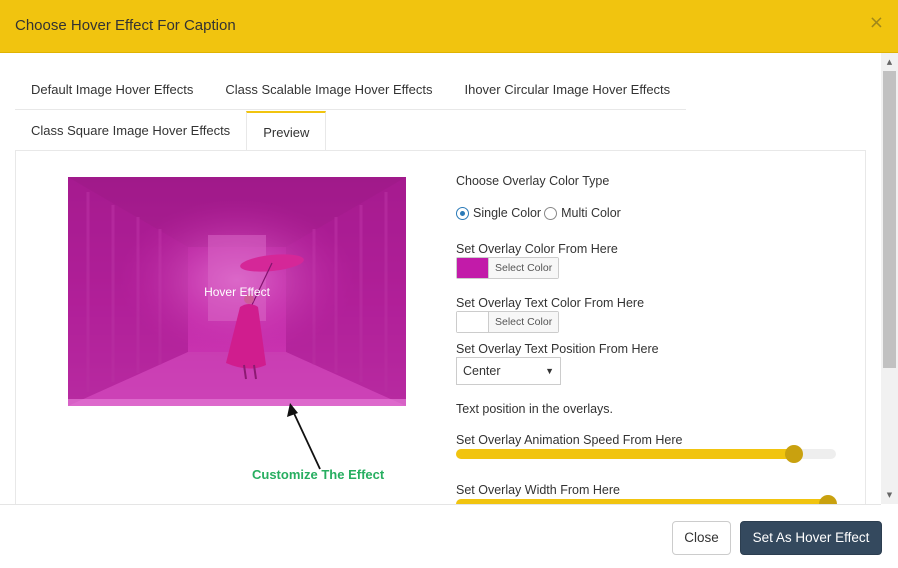 Image resolution: width=898 pixels, height=568 pixels. What do you see at coordinates (533, 181) in the screenshot?
I see `overlay-color-type-label: Choose Overlay Color Type` at bounding box center [533, 181].